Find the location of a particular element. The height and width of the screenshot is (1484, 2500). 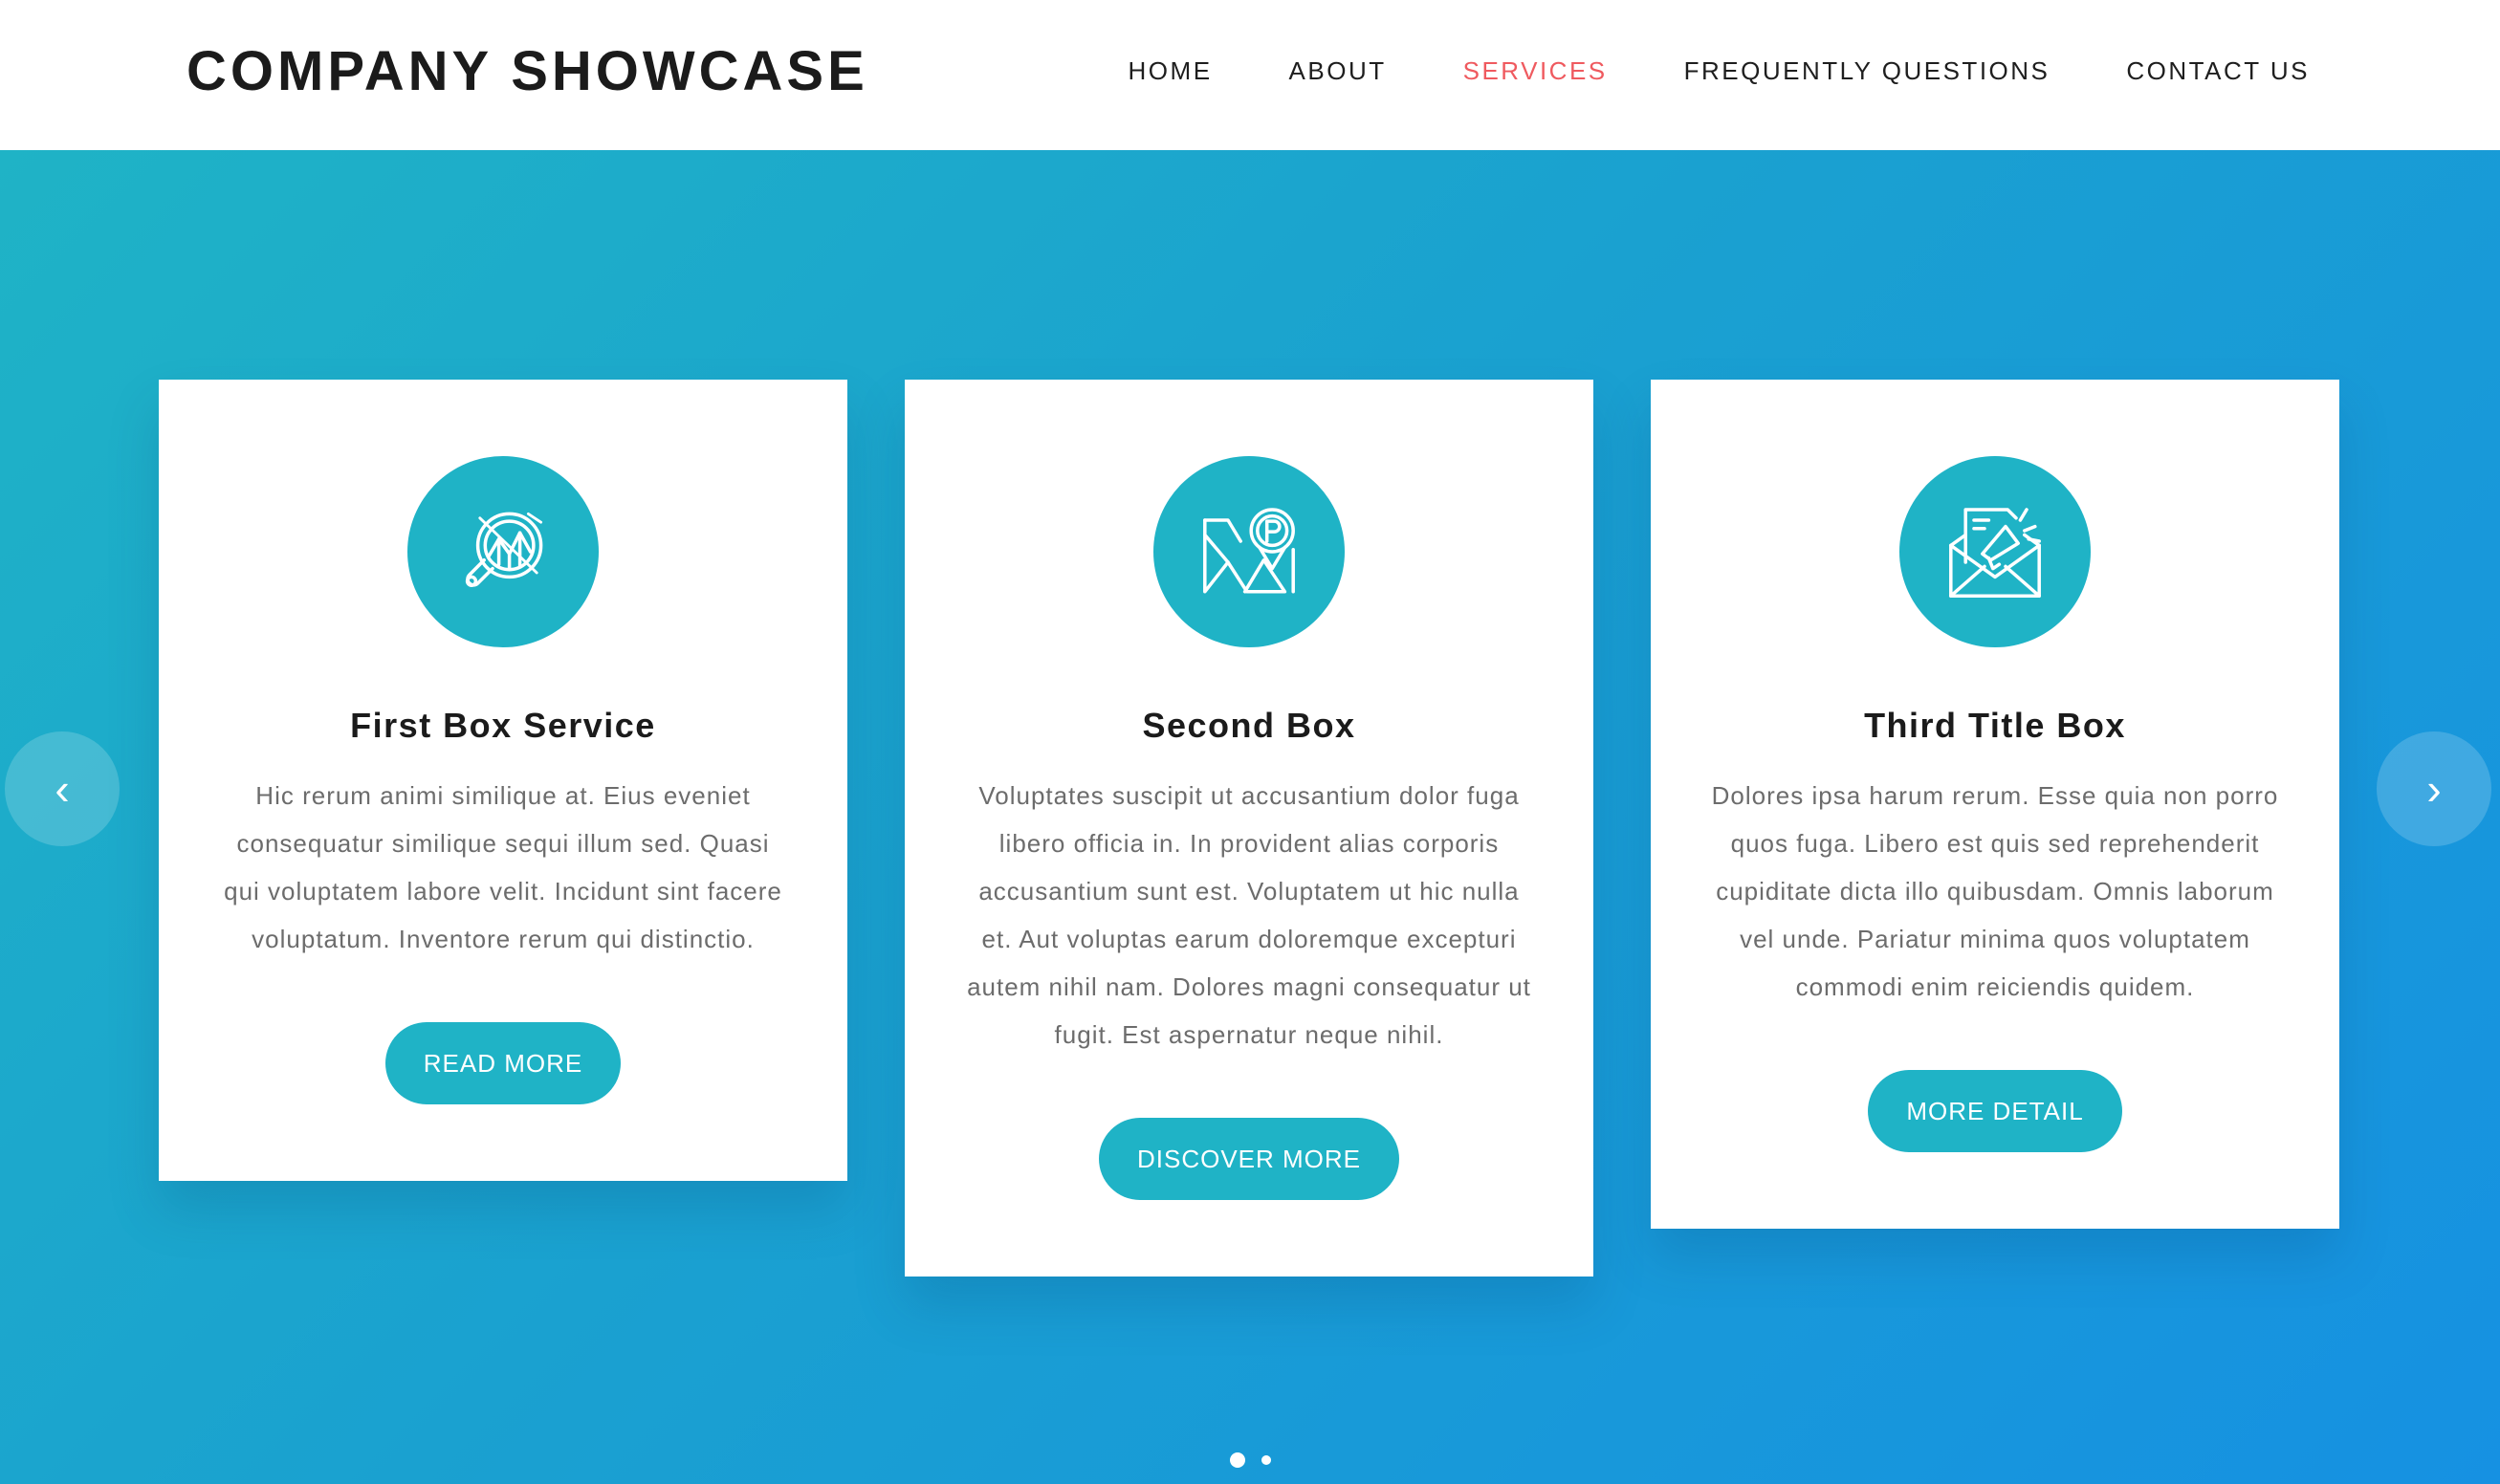

discover-more-button: DISCOVER MORE is located at coordinates (1249, 1159).